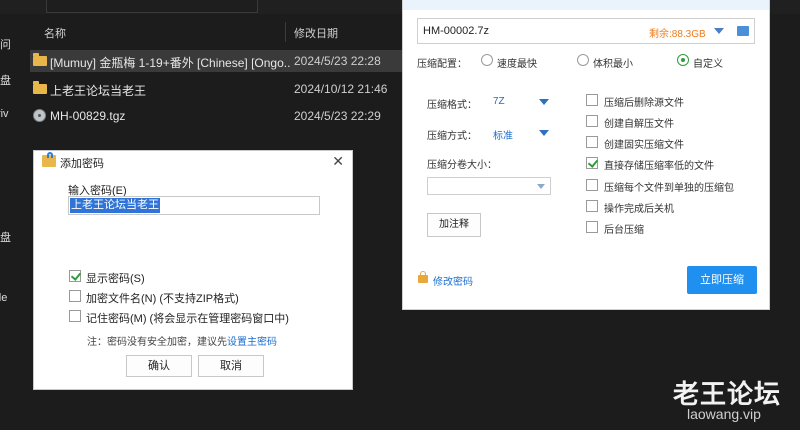  Describe the element at coordinates (644, 103) in the screenshot. I see `option-label: 压缩后删除源文件` at that location.